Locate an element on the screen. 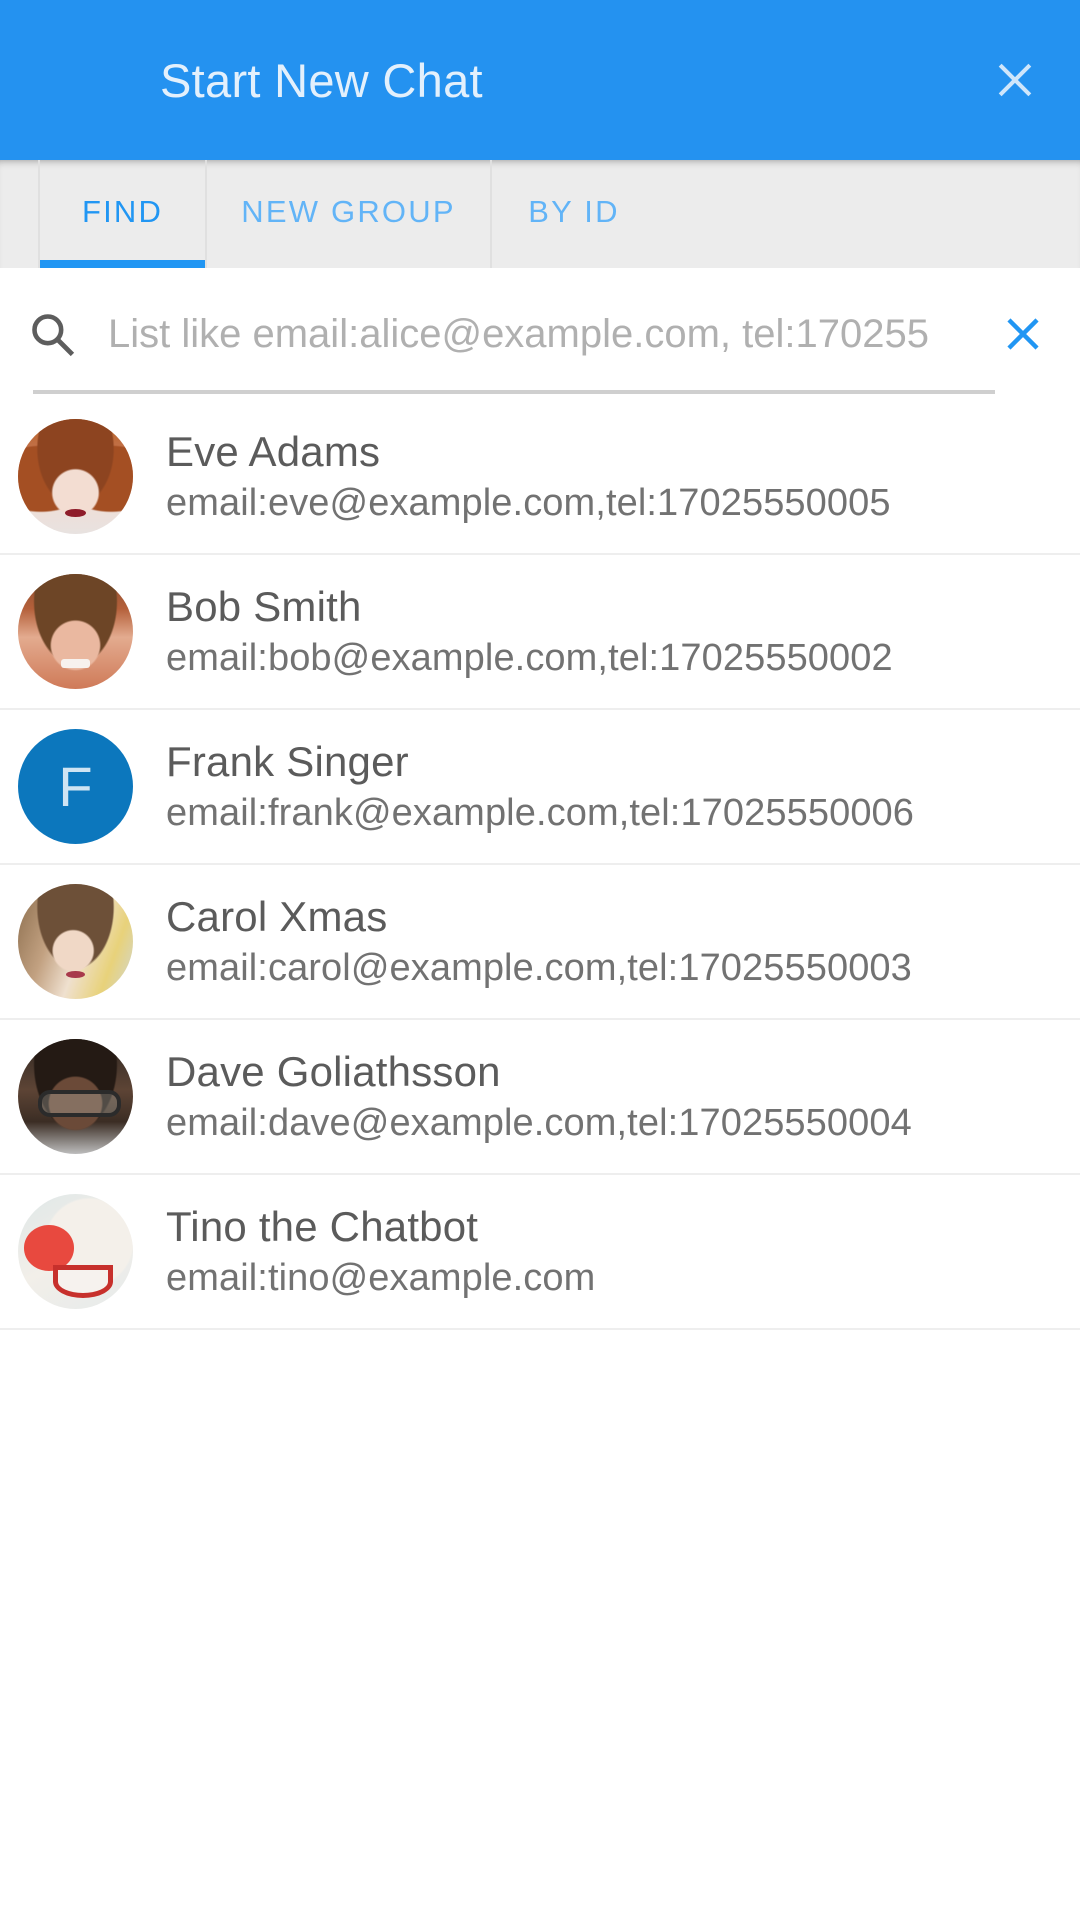  tab-bar-right-spacer is located at coordinates (868, 214).